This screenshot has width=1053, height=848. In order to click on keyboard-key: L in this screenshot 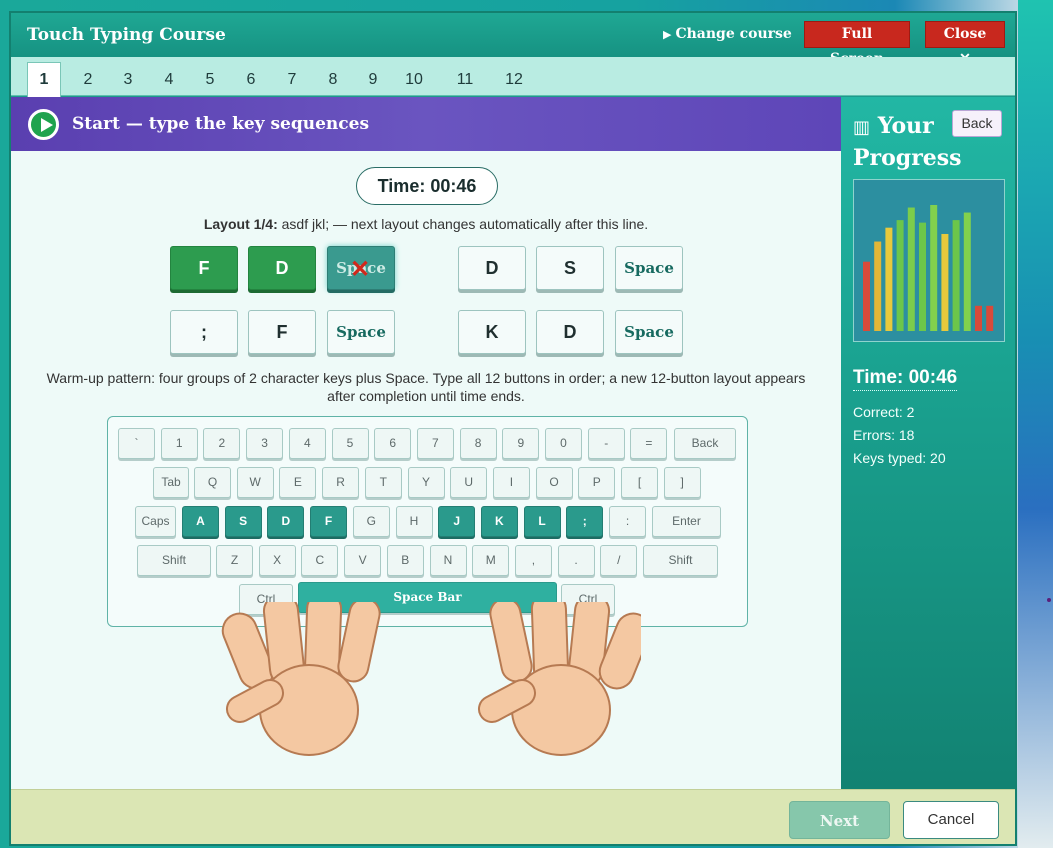, I will do `click(542, 521)`.